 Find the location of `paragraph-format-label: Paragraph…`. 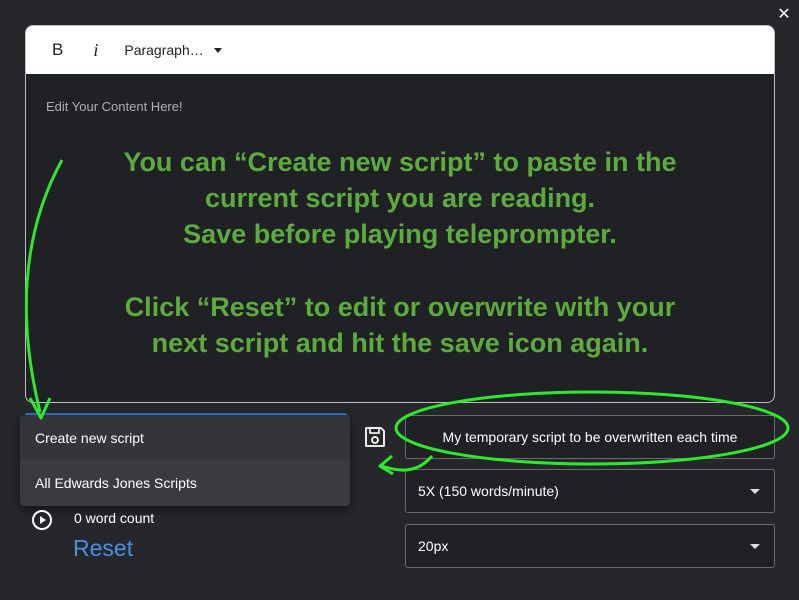

paragraph-format-label: Paragraph… is located at coordinates (164, 50).